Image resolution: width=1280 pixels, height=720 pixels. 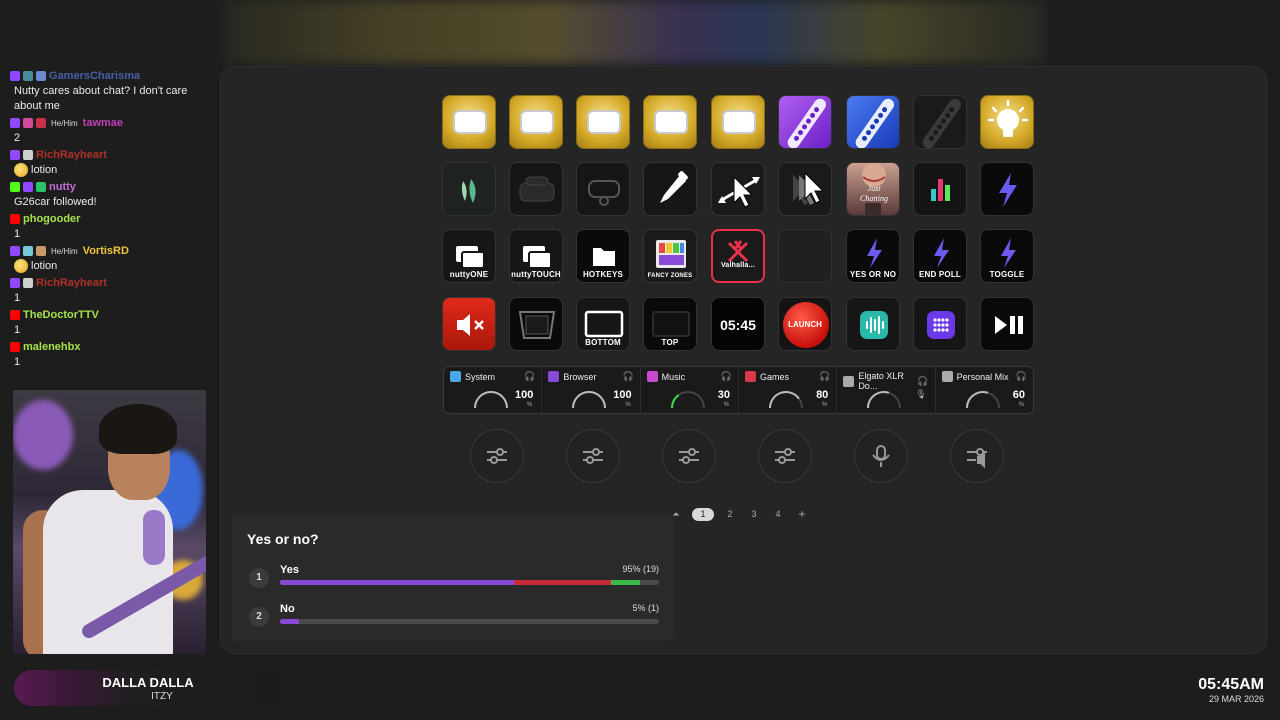 I want to click on vr-headset-key, so click(x=536, y=189).